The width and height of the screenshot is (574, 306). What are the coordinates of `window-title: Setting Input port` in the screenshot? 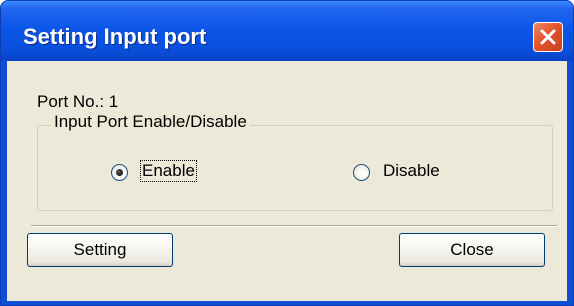 It's located at (115, 36).